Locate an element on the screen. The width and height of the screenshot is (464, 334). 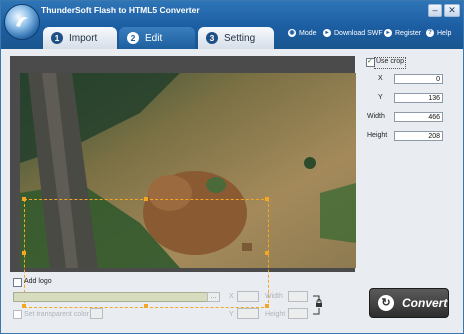
convert-button: ↻ Convert is located at coordinates (409, 303).